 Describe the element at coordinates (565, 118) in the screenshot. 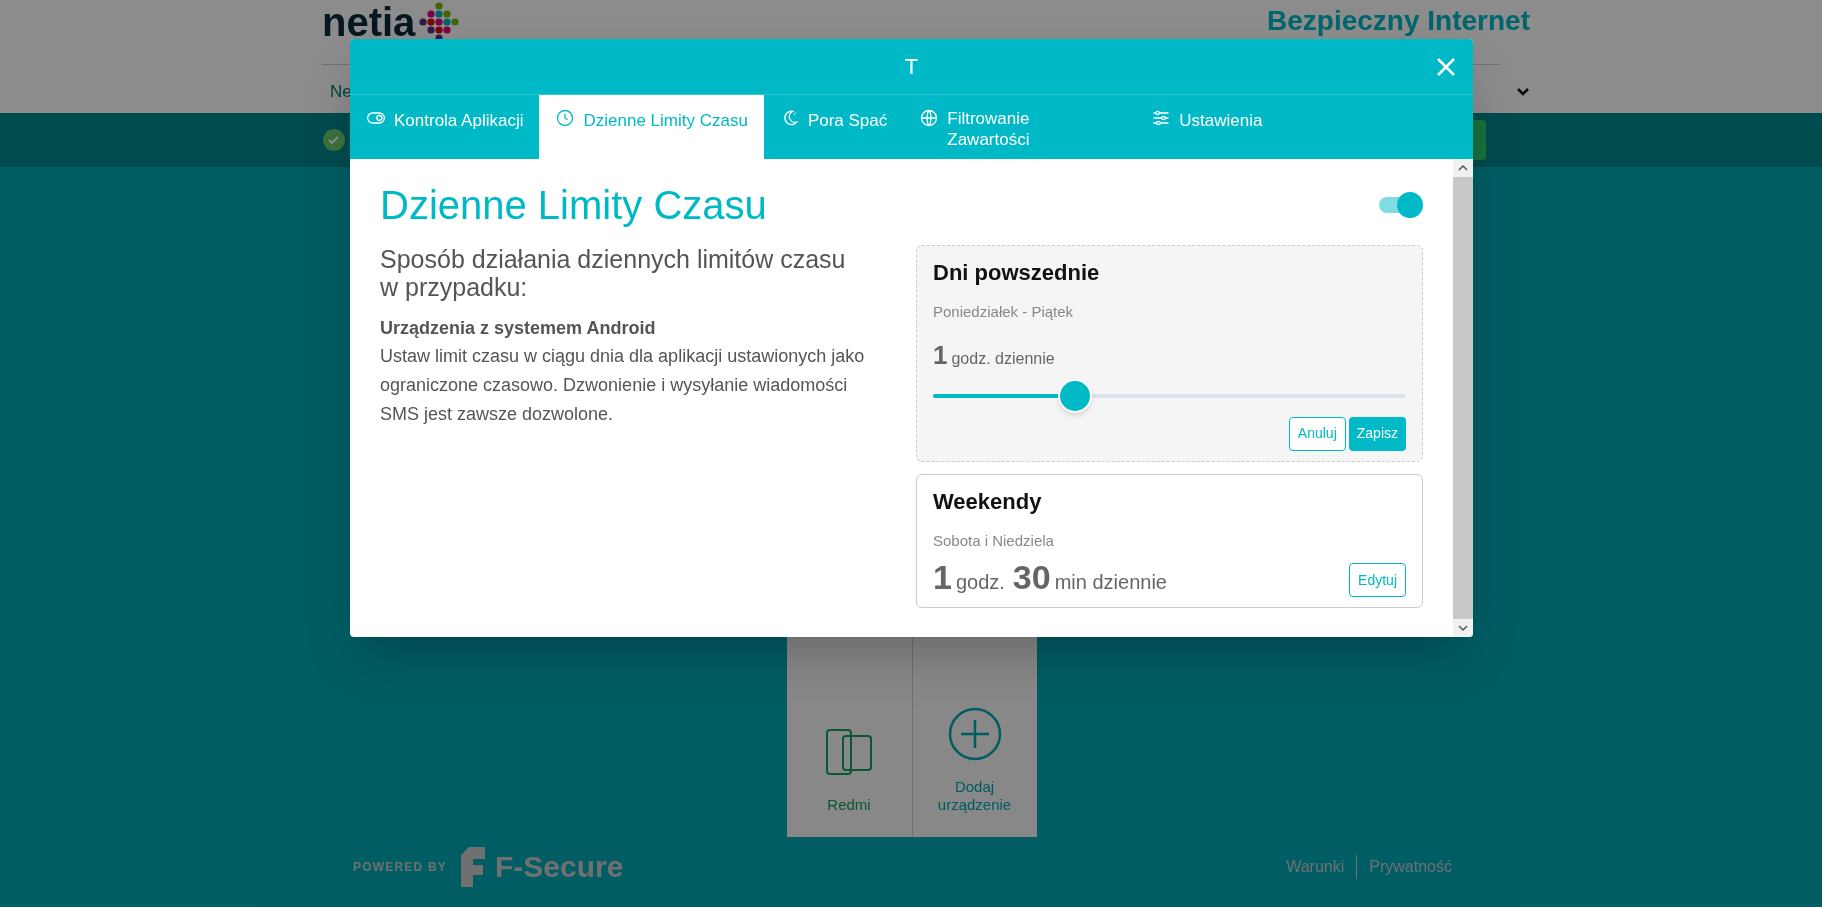

I see `clock-icon` at that location.